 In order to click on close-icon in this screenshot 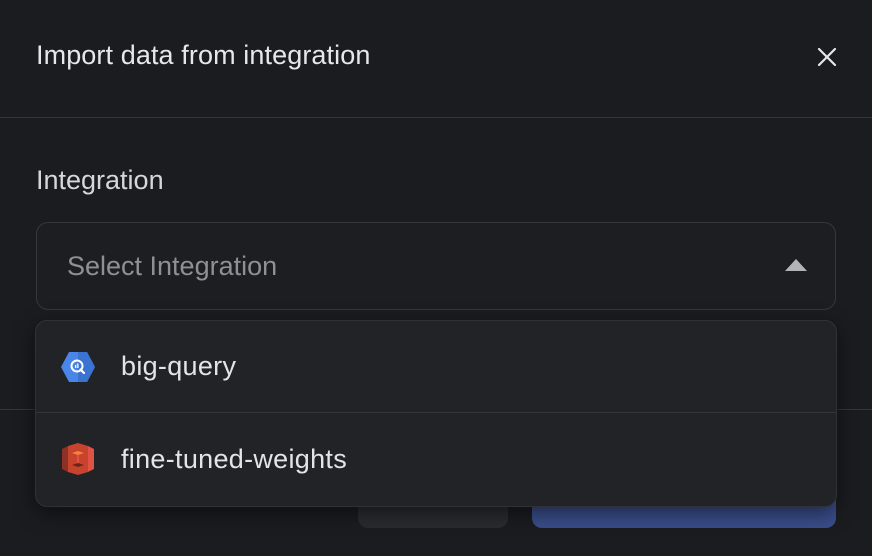, I will do `click(827, 57)`.